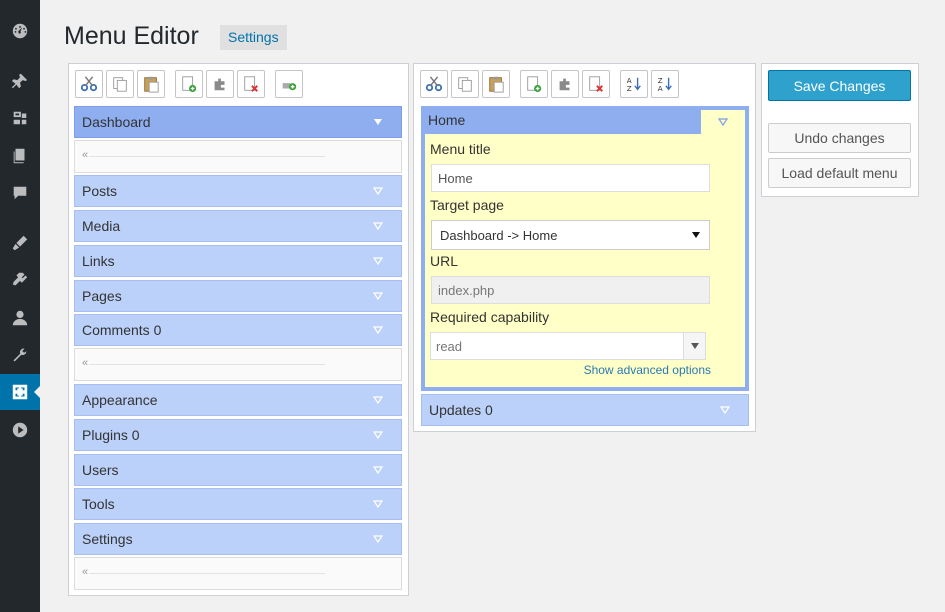 The image size is (945, 612). What do you see at coordinates (107, 539) in the screenshot?
I see `menu-item-label: Settings` at bounding box center [107, 539].